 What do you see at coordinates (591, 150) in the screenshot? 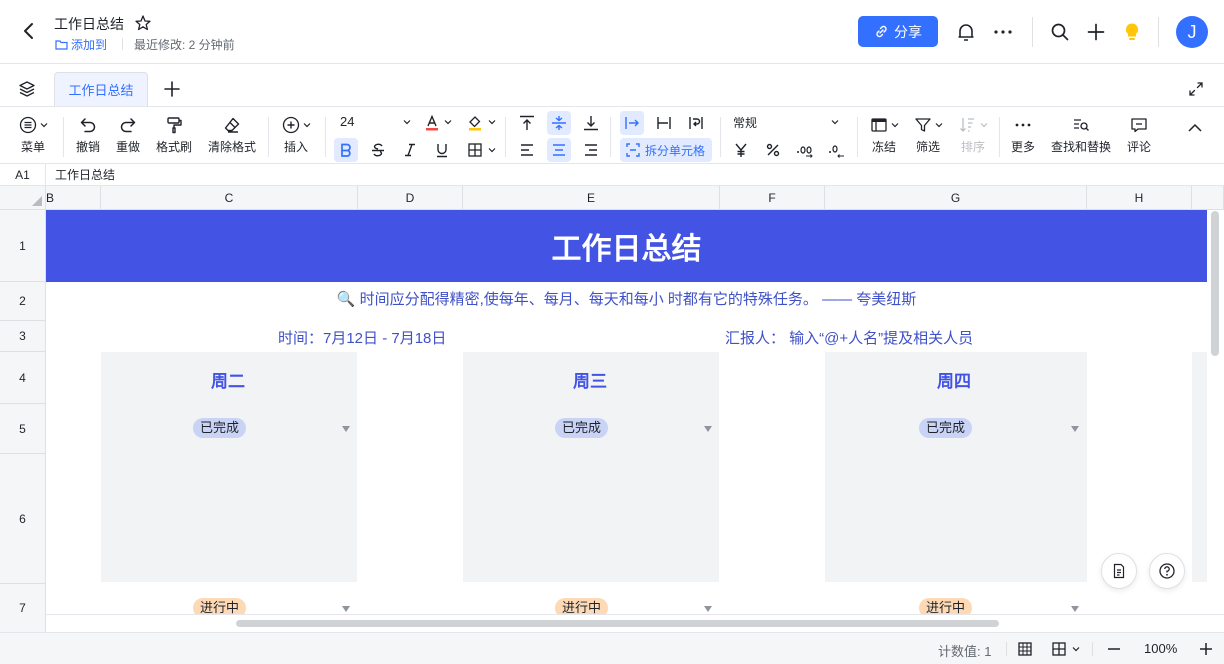
I see `align-right-button` at bounding box center [591, 150].